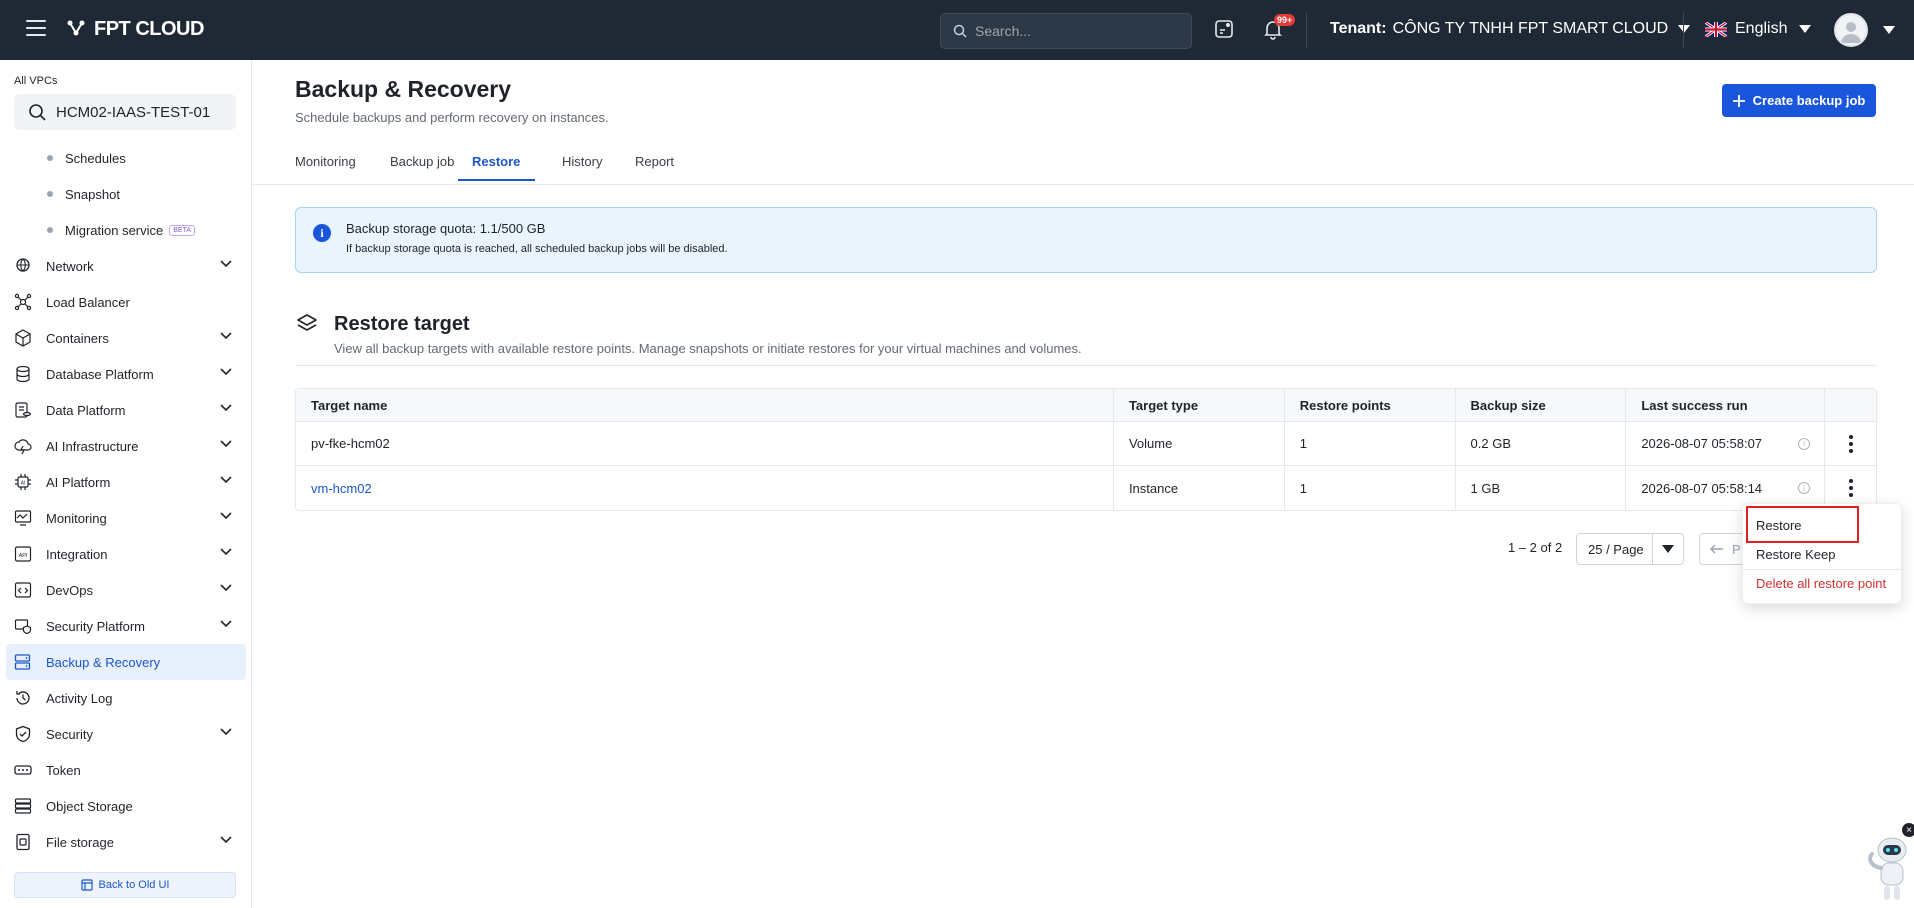 The height and width of the screenshot is (908, 1914). What do you see at coordinates (1358, 28) in the screenshot?
I see `tenant-label: Tenant:` at bounding box center [1358, 28].